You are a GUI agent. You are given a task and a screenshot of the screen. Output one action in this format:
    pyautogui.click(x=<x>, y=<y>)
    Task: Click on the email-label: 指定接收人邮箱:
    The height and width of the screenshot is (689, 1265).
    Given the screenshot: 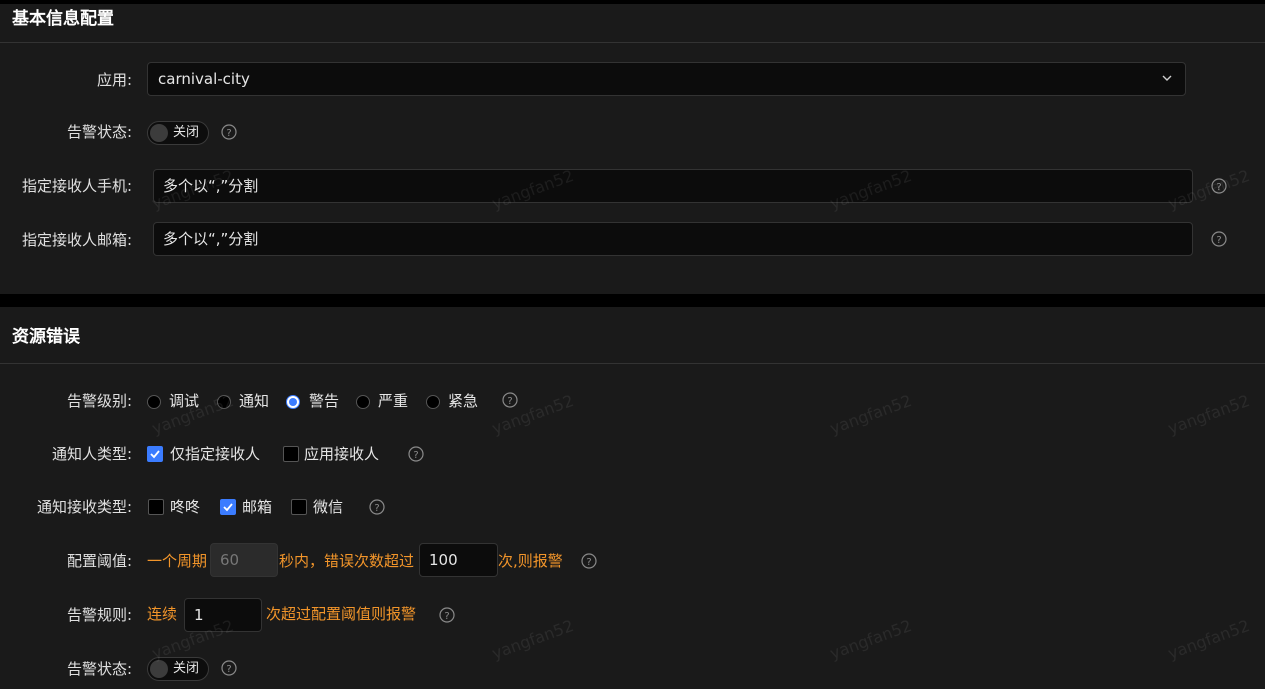 What is the action you would take?
    pyautogui.click(x=76, y=240)
    